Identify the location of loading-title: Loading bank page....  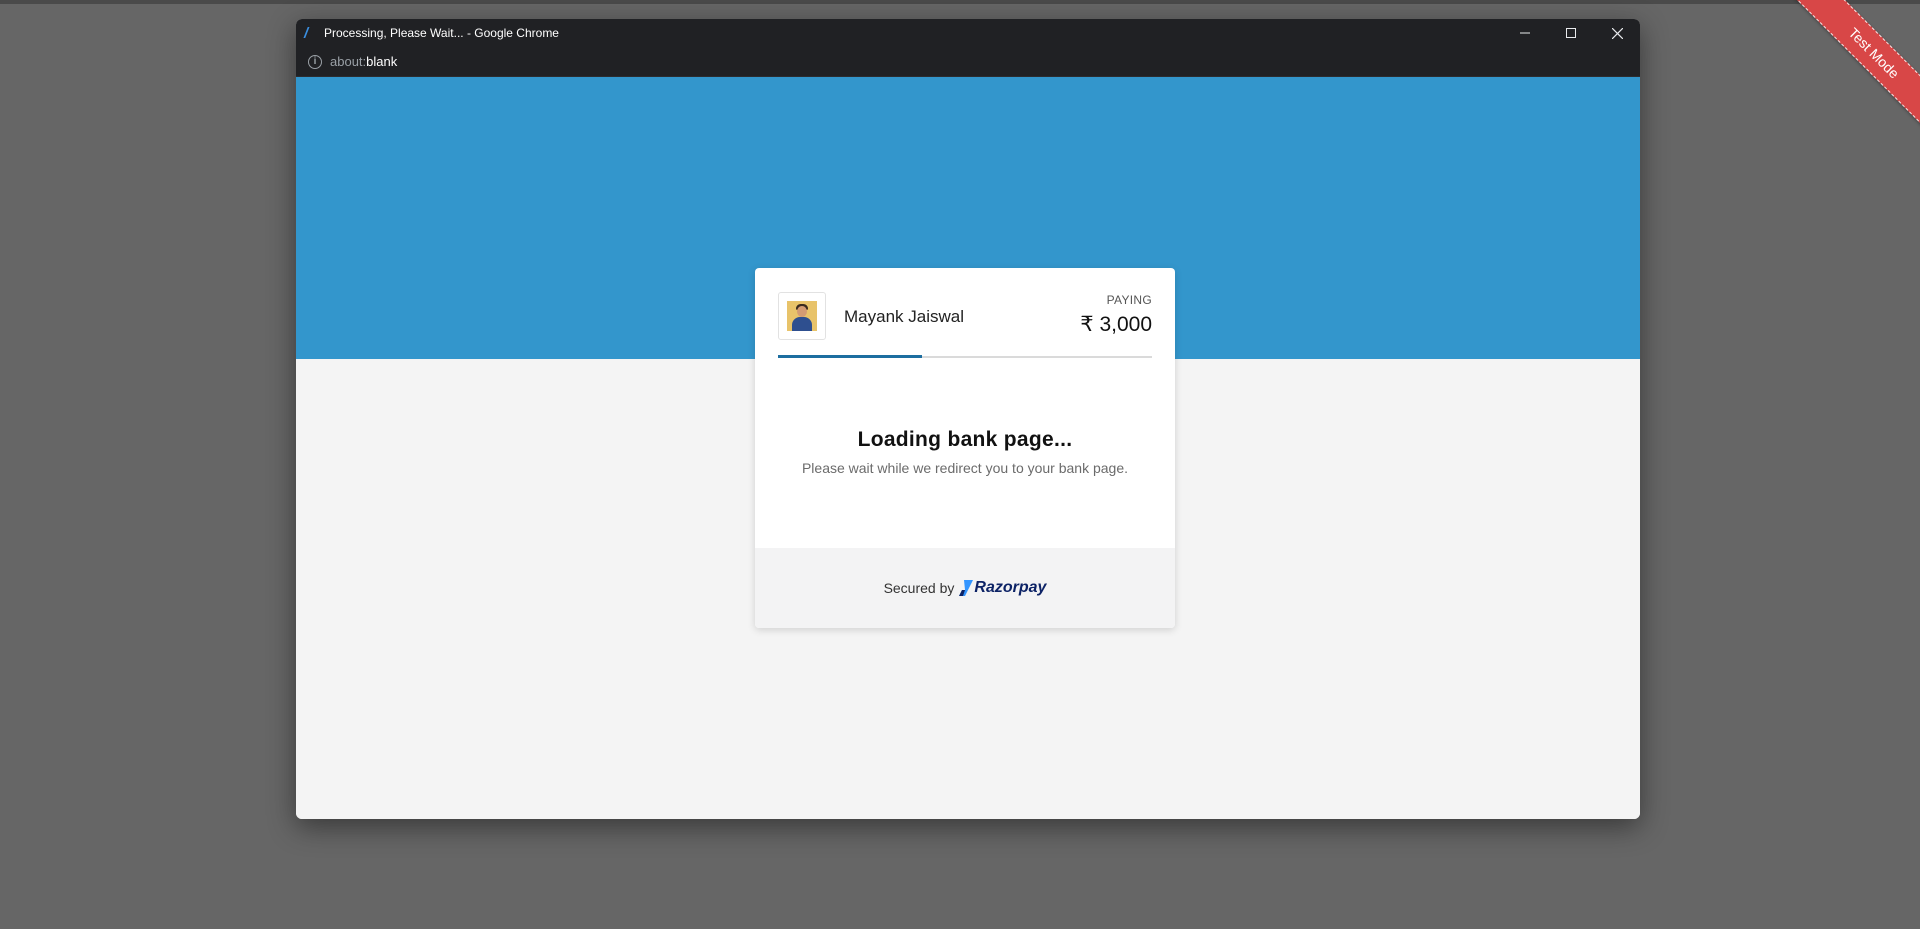
(965, 439).